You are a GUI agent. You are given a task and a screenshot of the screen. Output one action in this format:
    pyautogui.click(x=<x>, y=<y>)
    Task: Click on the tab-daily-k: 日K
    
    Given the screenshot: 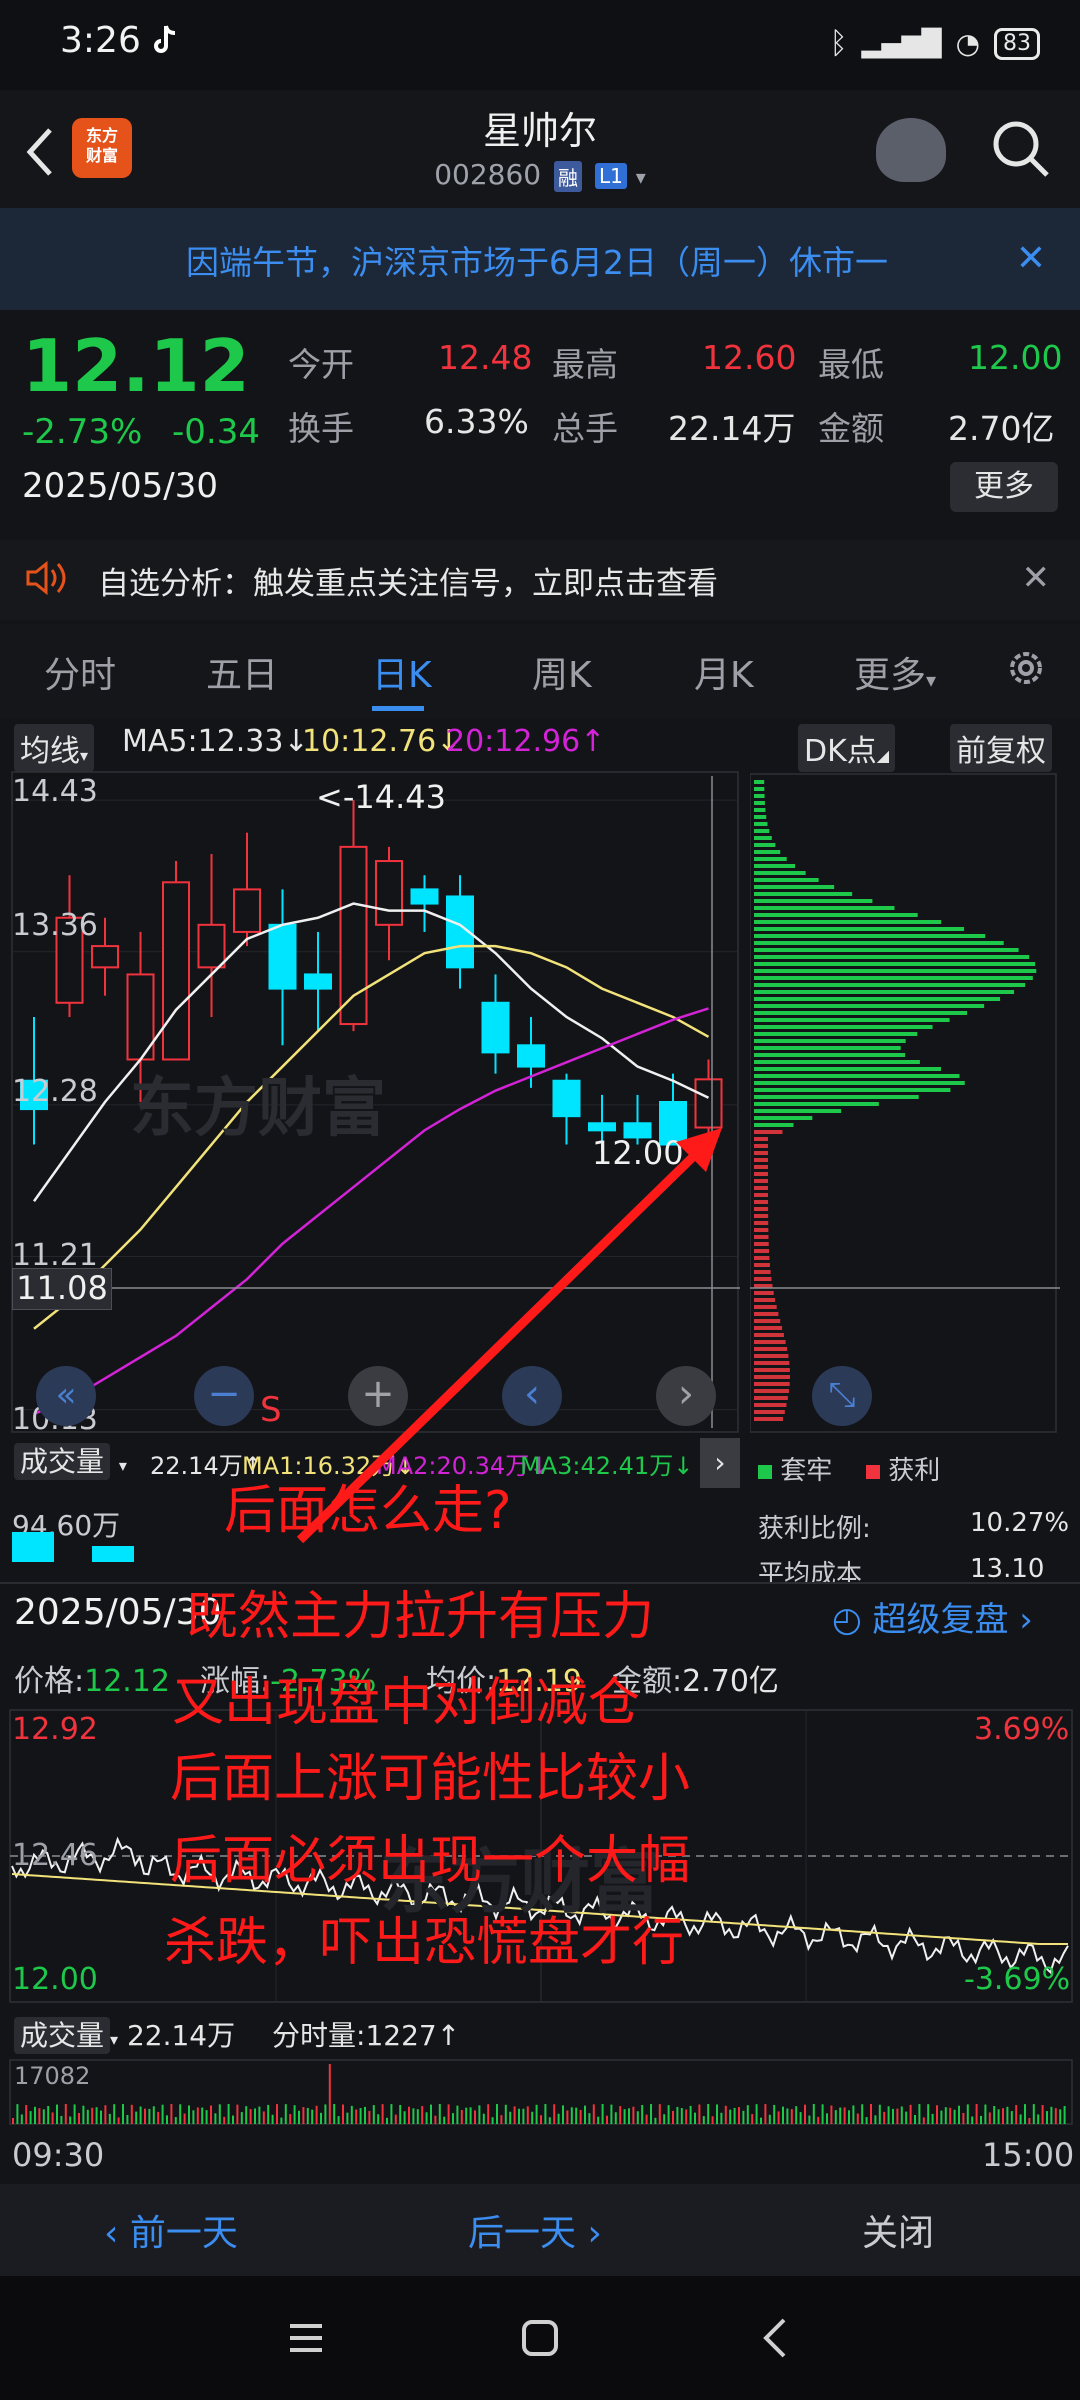 What is the action you would take?
    pyautogui.click(x=402, y=672)
    